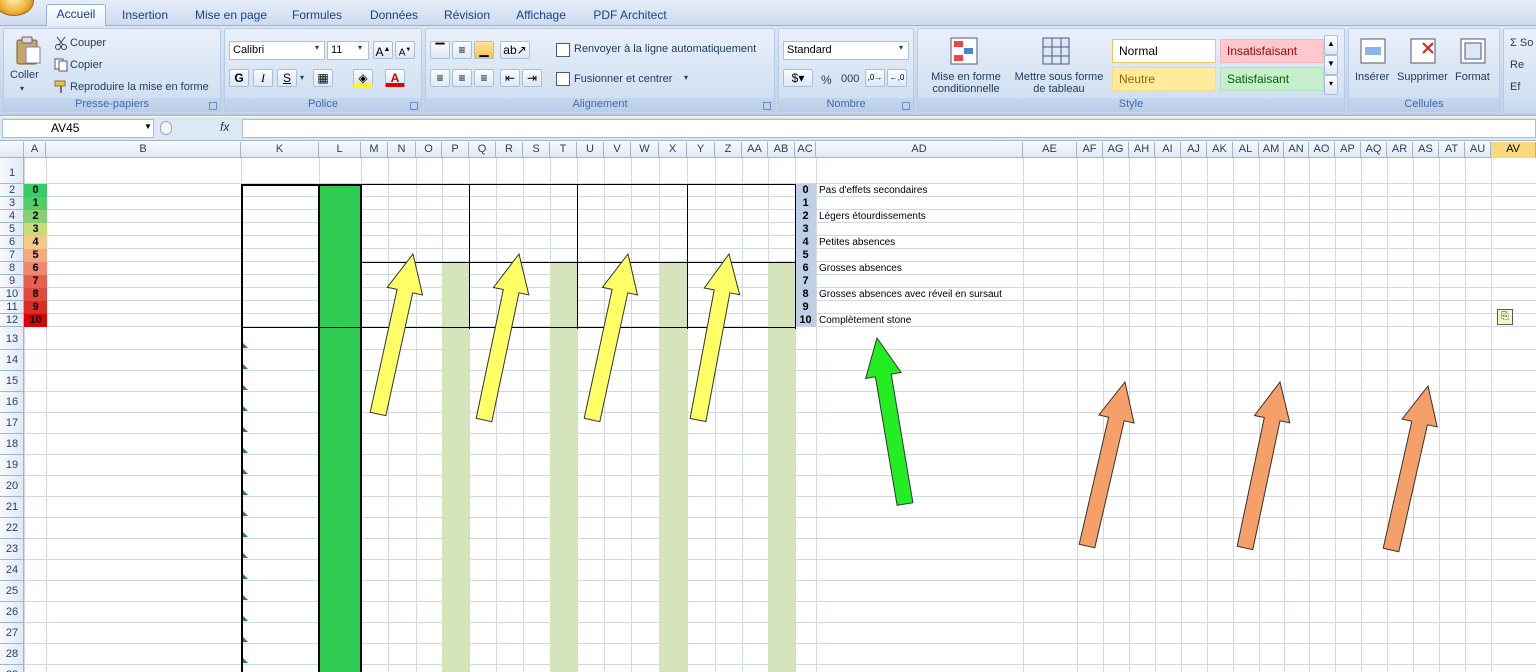 The width and height of the screenshot is (1536, 672). Describe the element at coordinates (897, 78) in the screenshot. I see `decrease-decimal-icon: ←,0` at that location.